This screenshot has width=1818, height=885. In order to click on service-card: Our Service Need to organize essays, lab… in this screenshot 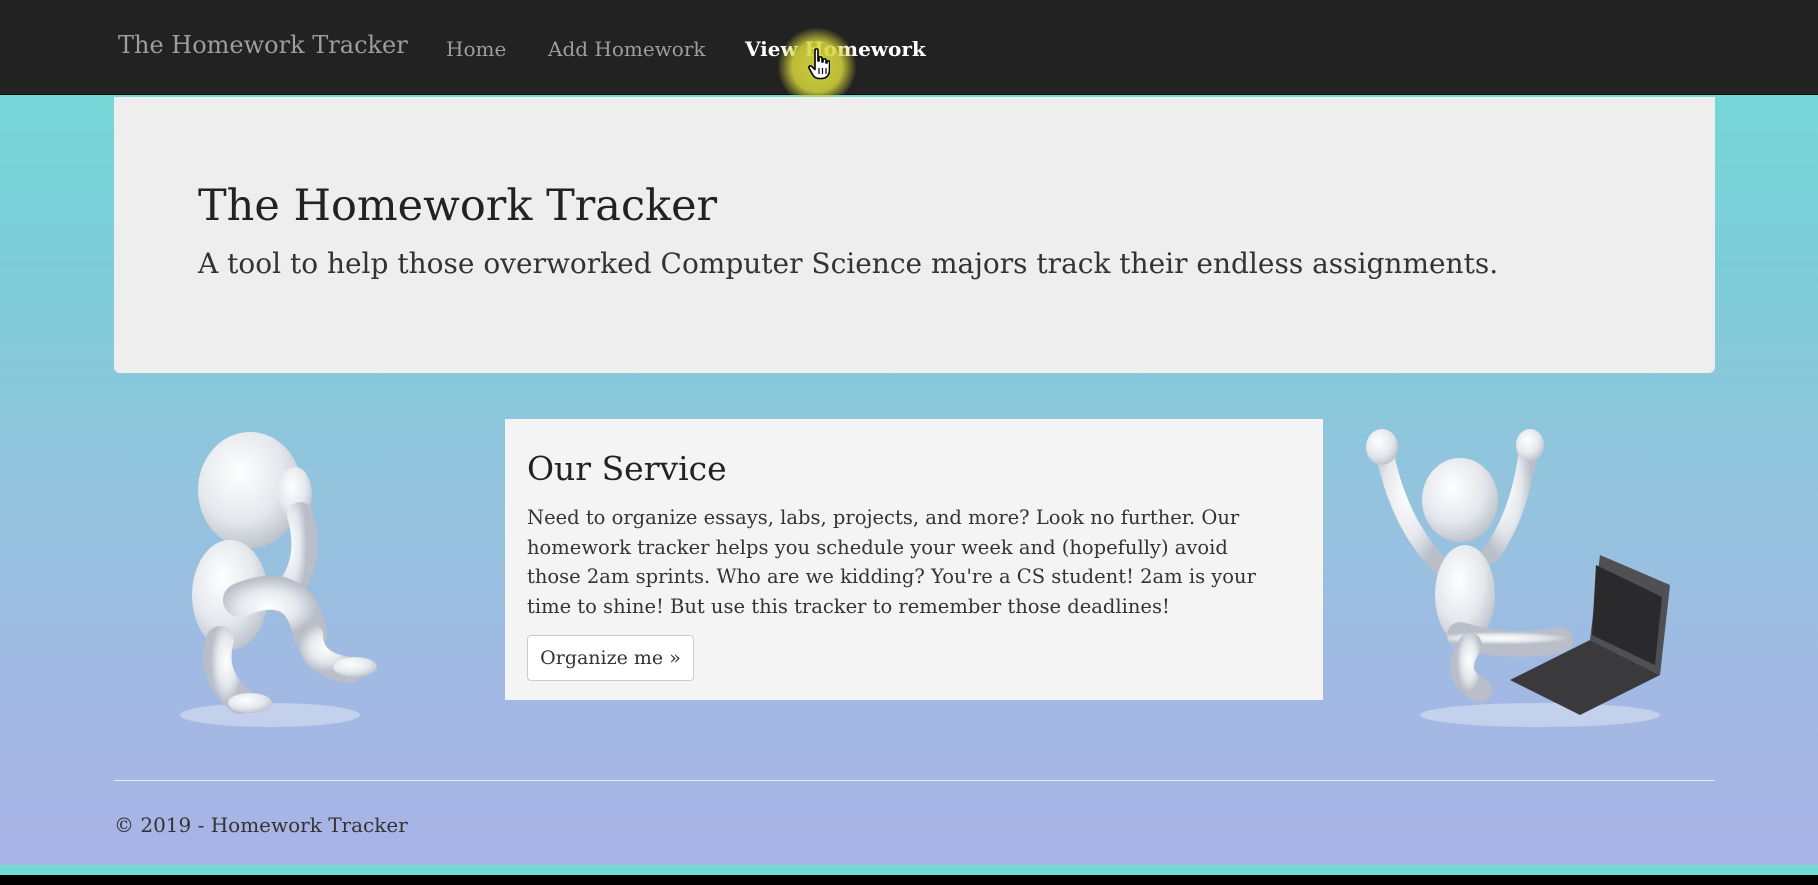, I will do `click(914, 559)`.